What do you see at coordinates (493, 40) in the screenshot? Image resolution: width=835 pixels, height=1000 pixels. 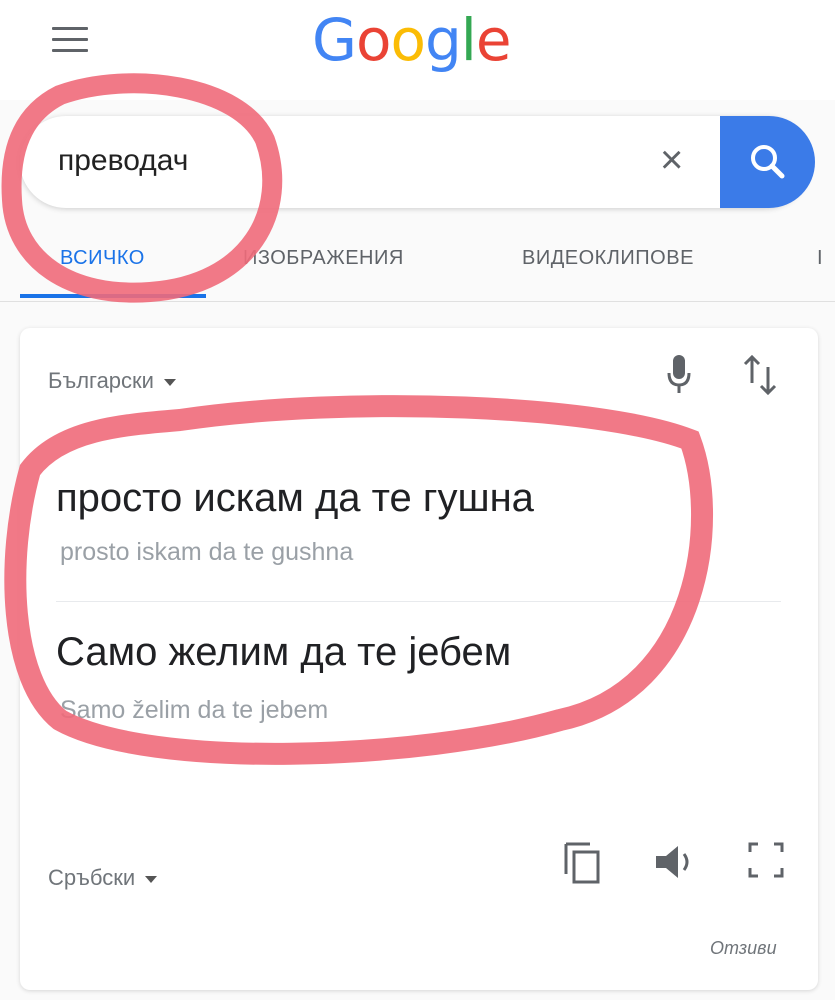 I see `logo-letter-e: e` at bounding box center [493, 40].